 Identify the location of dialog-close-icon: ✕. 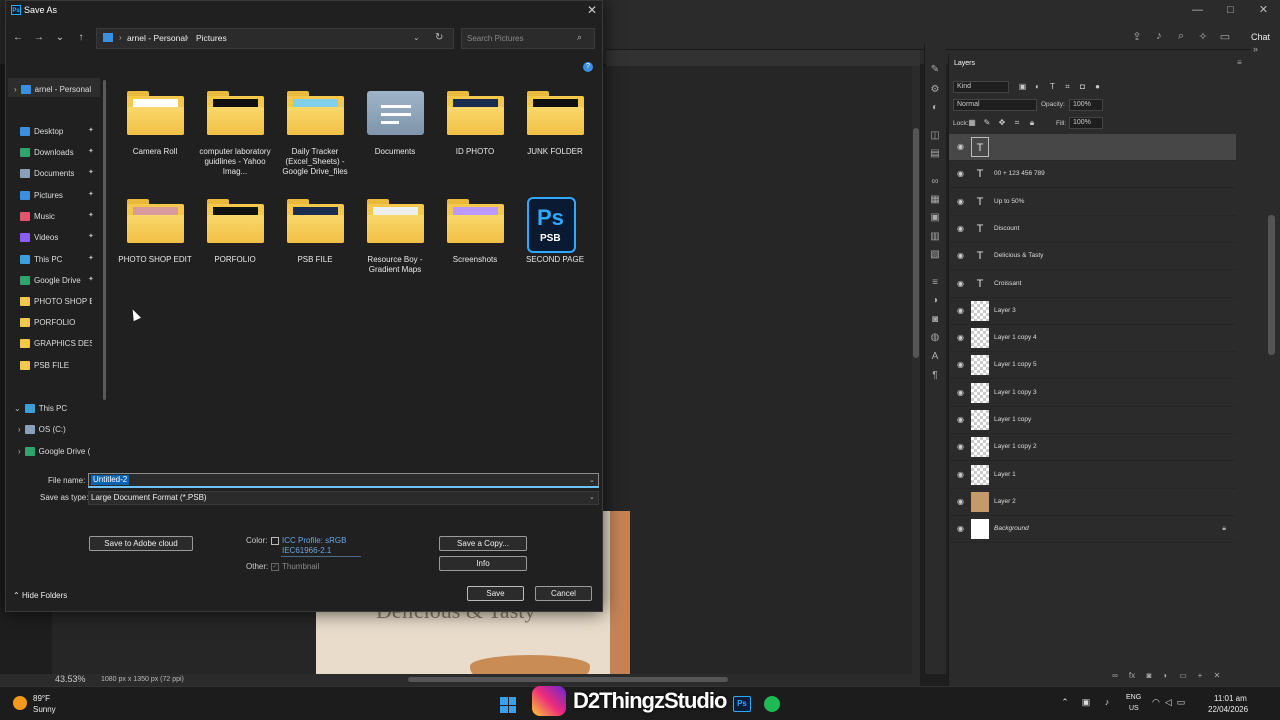
(592, 10).